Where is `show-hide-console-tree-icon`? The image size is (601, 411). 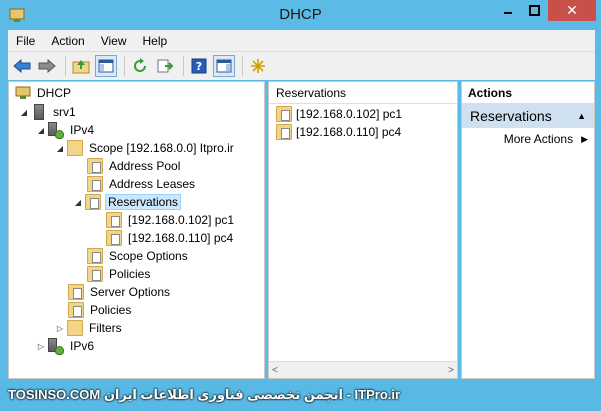 show-hide-console-tree-icon is located at coordinates (106, 66).